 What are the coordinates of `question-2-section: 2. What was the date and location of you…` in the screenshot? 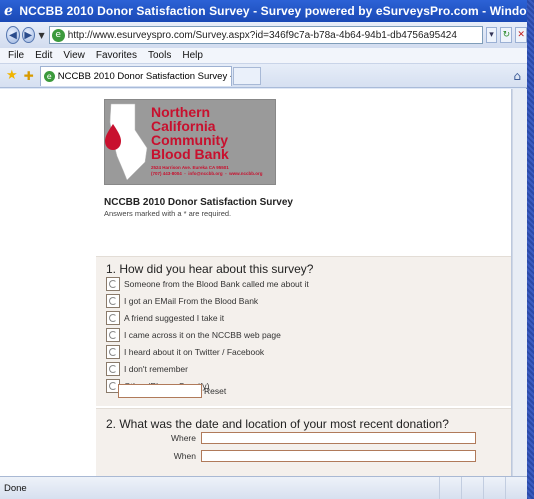 It's located at (303, 442).